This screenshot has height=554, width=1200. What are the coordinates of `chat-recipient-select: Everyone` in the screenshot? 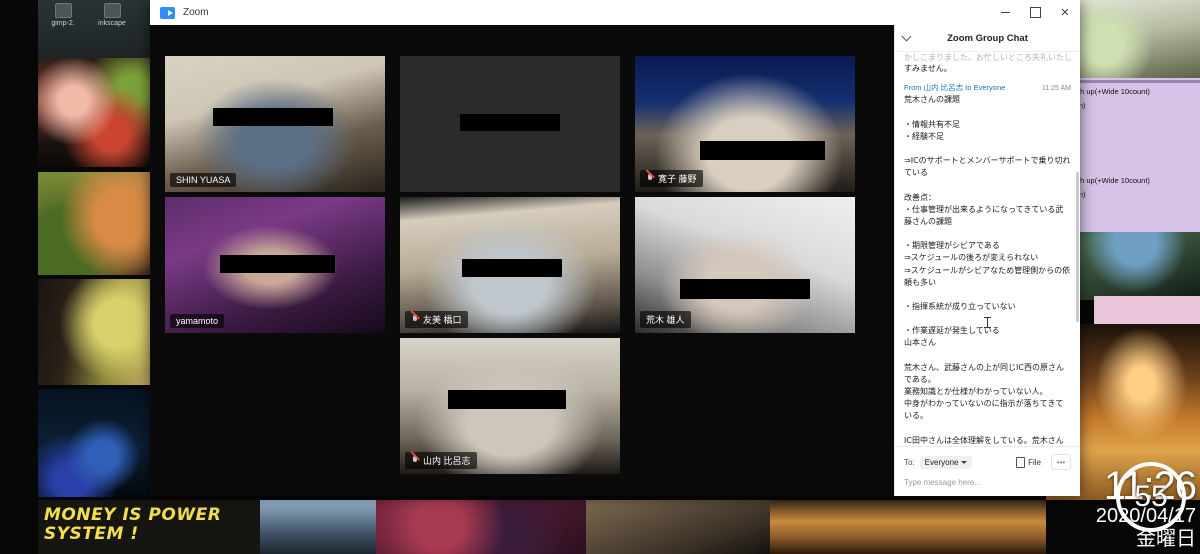 It's located at (946, 462).